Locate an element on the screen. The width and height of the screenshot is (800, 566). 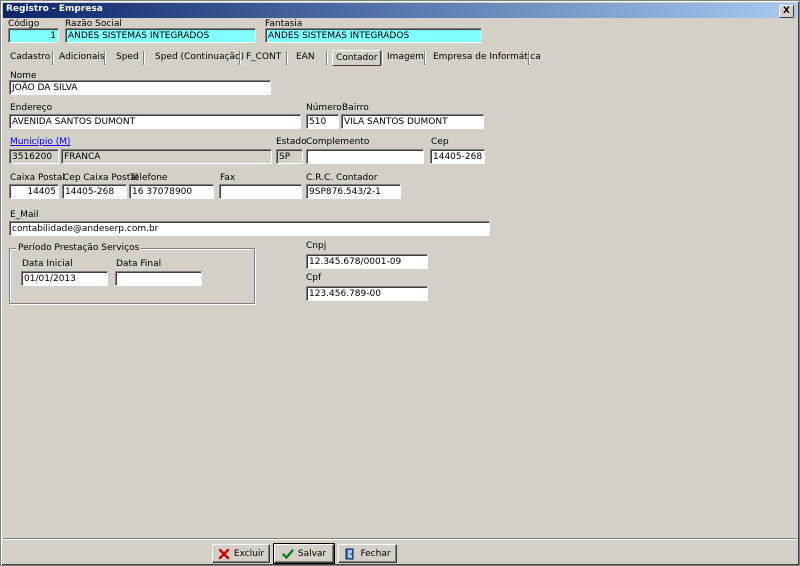
crc-contador-label: C.R.C. Contador is located at coordinates (342, 178).